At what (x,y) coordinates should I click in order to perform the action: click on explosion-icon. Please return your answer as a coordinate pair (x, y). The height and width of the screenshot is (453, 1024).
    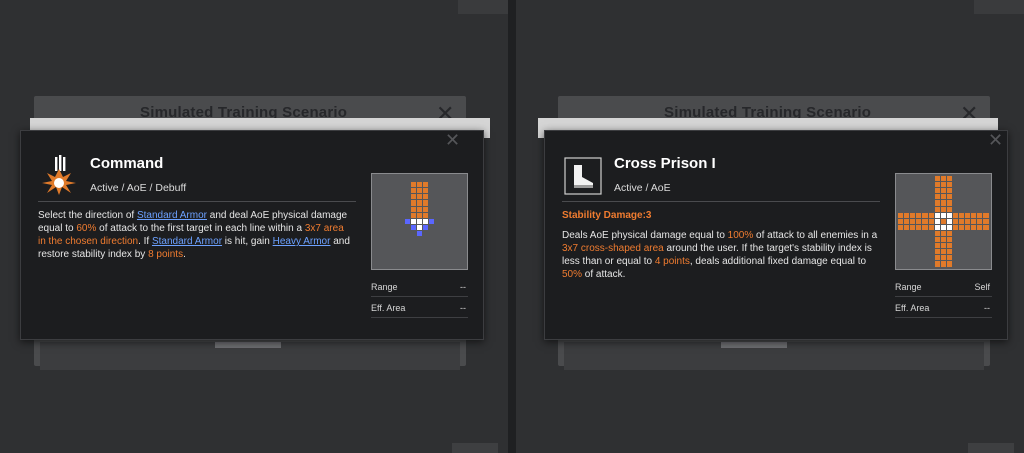
    Looking at the image, I should click on (59, 176).